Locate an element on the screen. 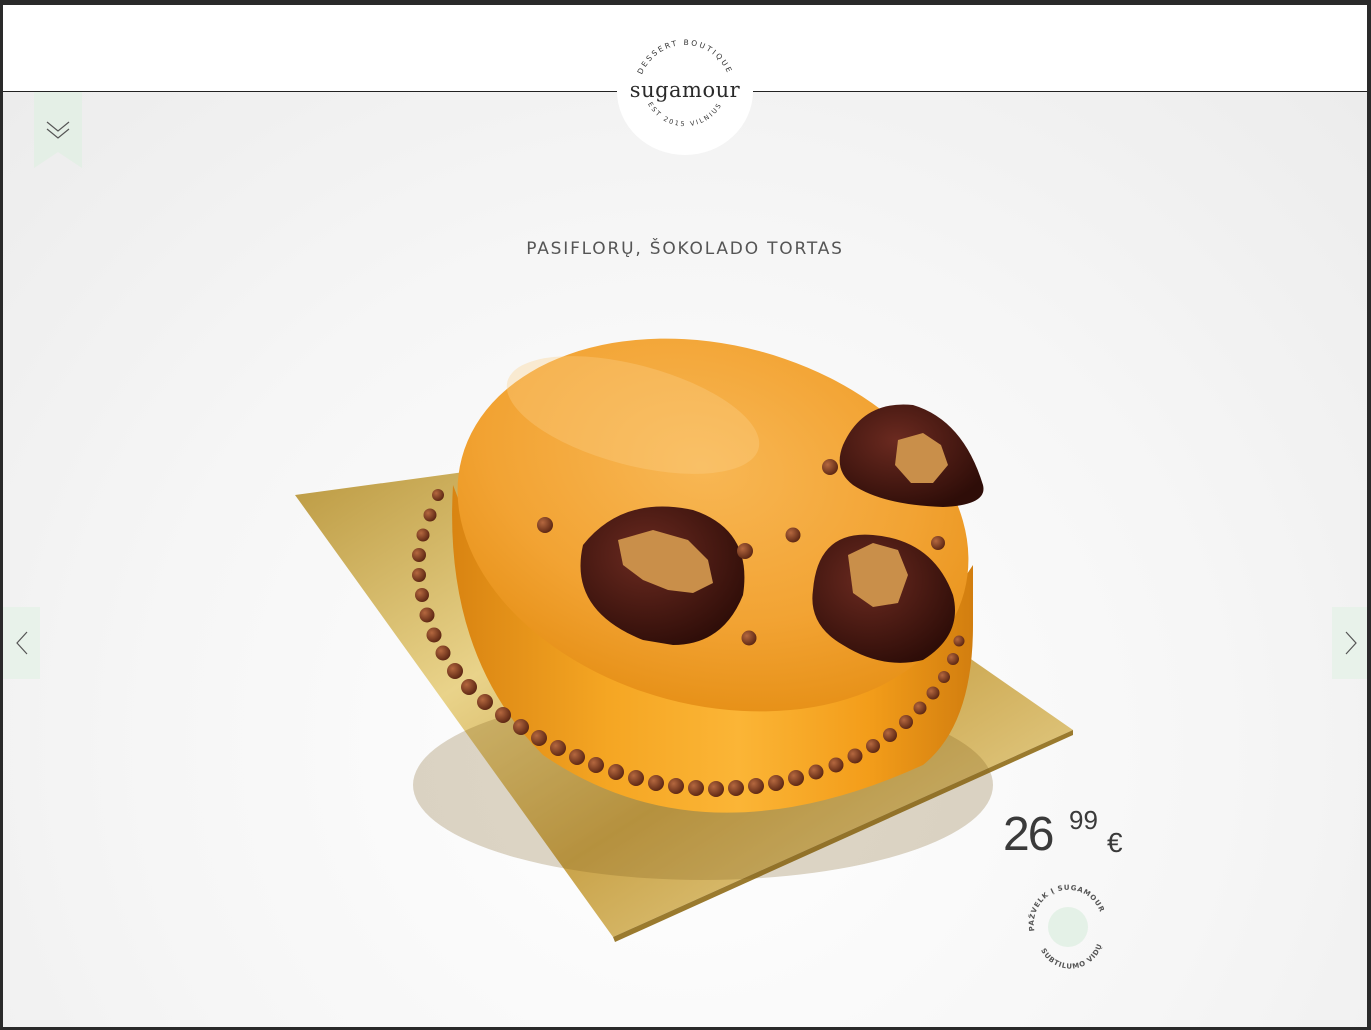 The height and width of the screenshot is (1030, 1371). svg-text: DESSERT BOUTIQUE is located at coordinates (684, 57).